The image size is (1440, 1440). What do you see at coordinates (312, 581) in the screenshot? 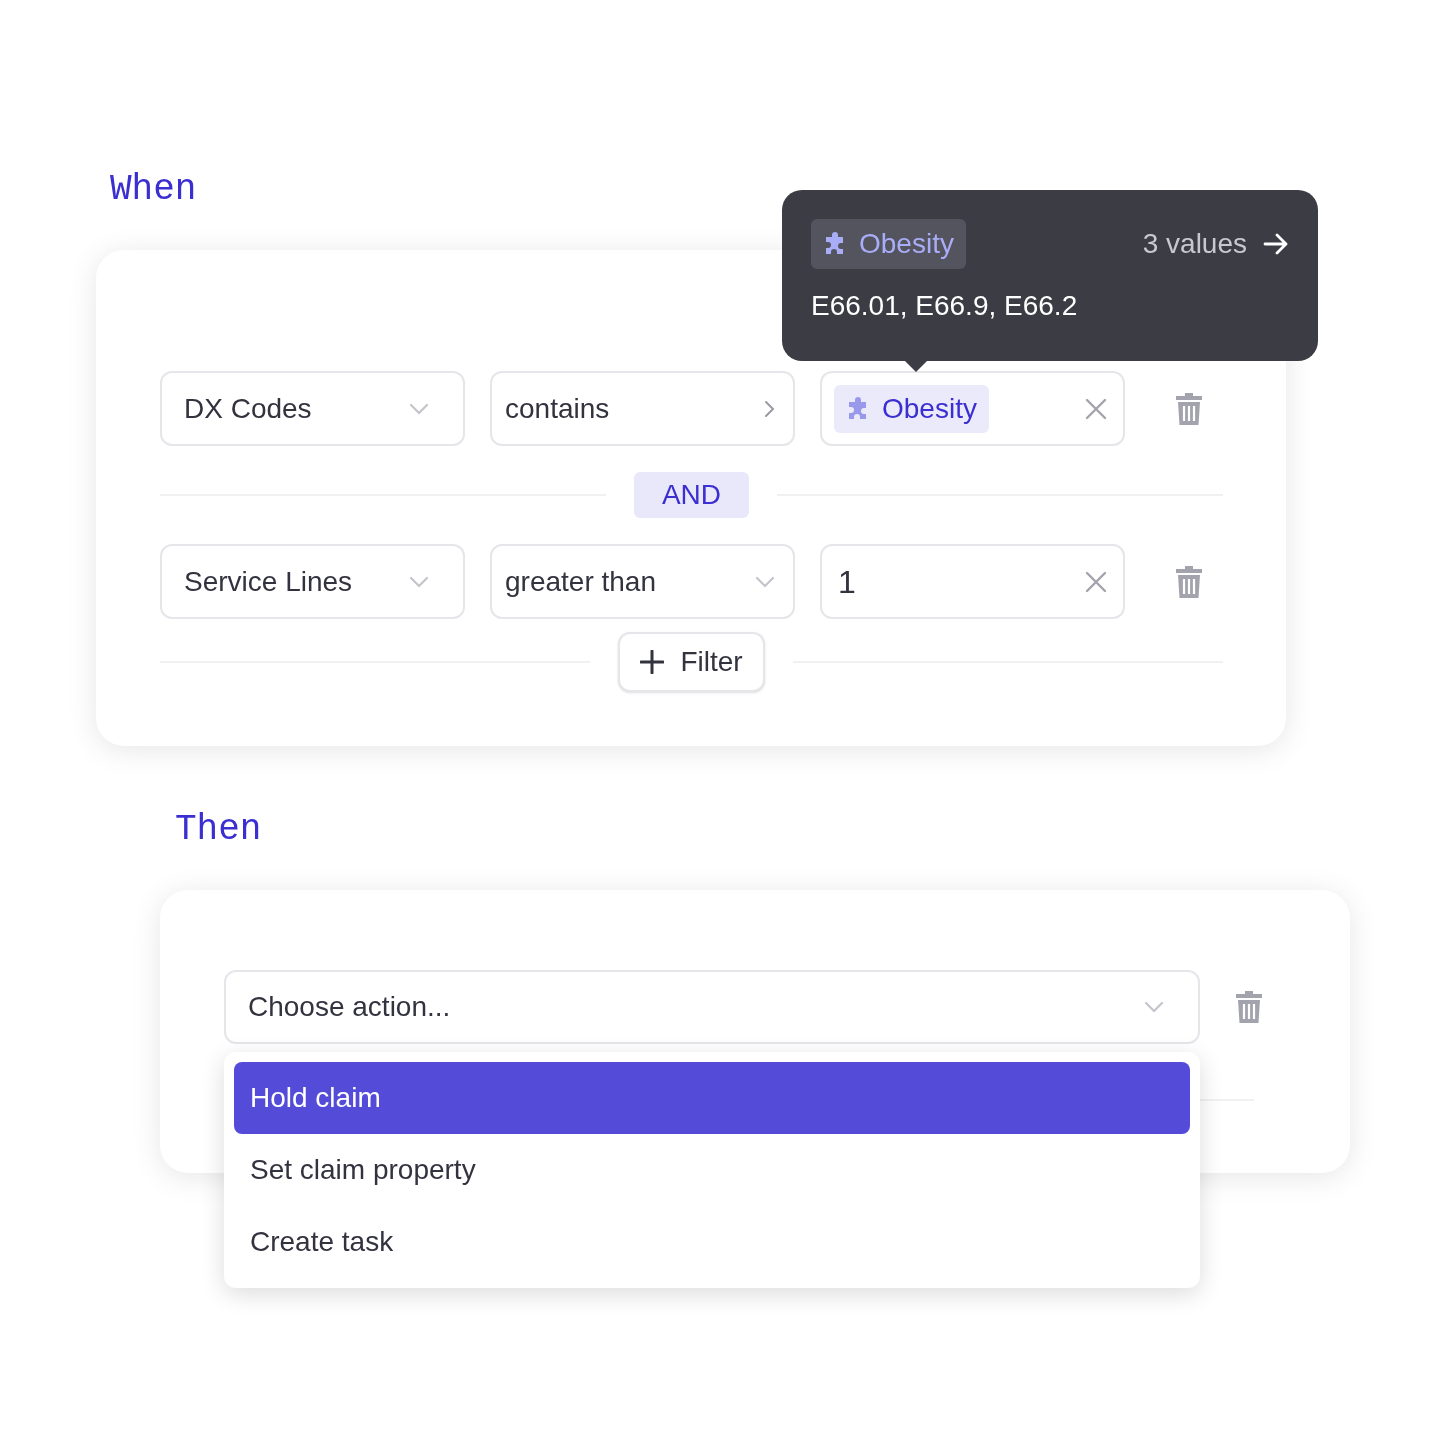
I see `field-select: Service Lines` at bounding box center [312, 581].